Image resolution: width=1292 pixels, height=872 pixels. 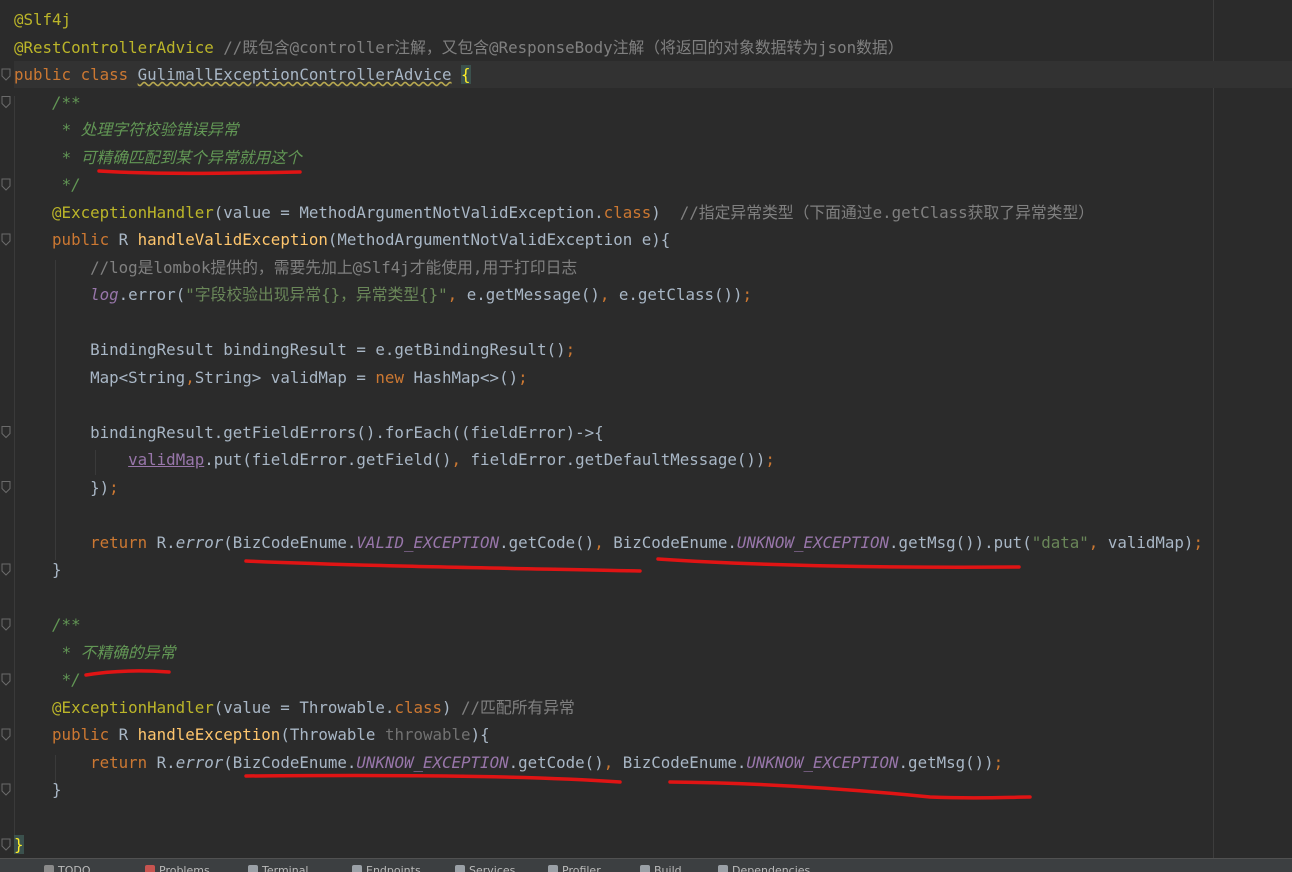 I want to click on red-underline-unknow-exception-code, so click(x=433, y=778).